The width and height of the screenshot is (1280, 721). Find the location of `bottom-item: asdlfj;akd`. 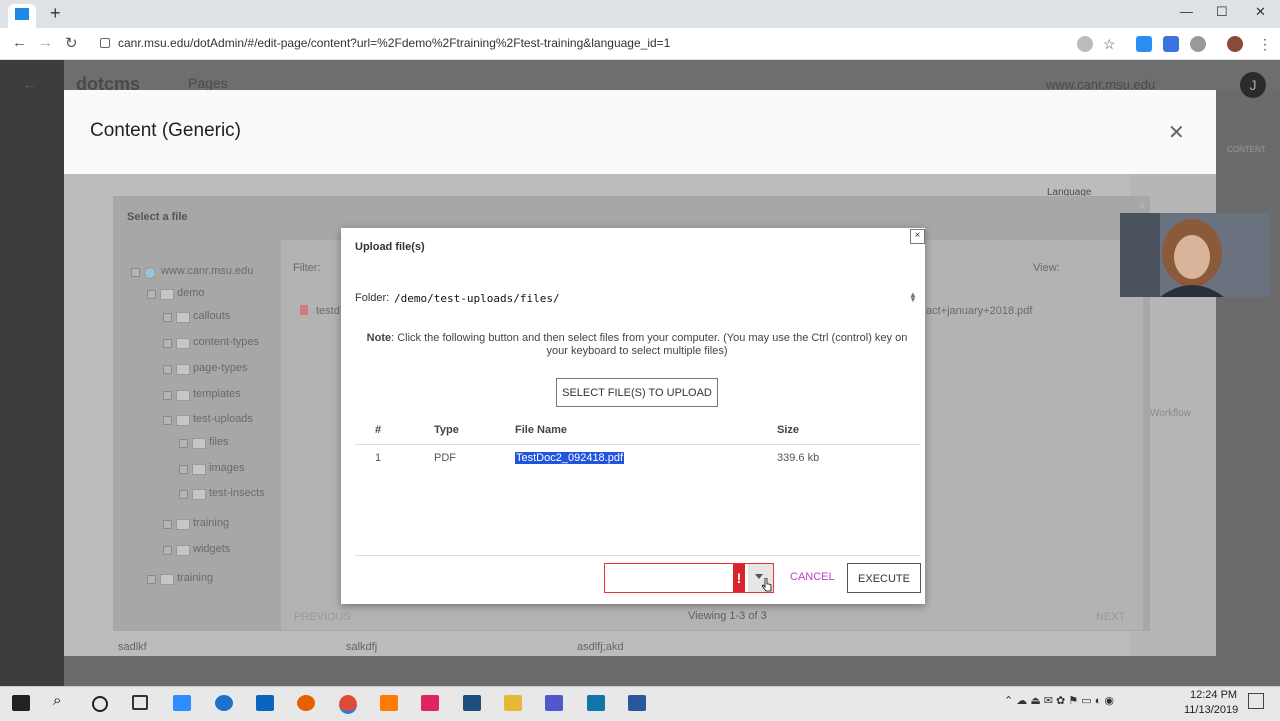

bottom-item: asdlfj;akd is located at coordinates (600, 647).